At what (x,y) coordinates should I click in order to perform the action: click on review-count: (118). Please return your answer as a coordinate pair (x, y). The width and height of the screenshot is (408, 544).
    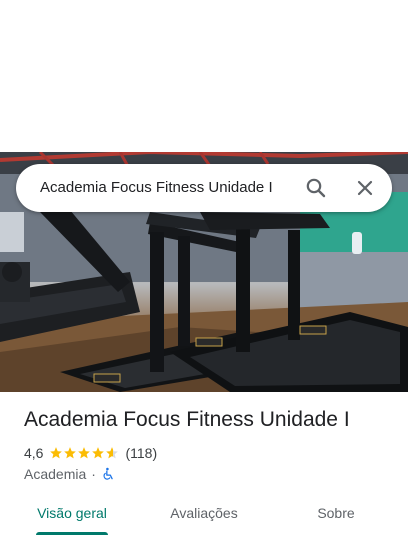
    Looking at the image, I should click on (141, 453).